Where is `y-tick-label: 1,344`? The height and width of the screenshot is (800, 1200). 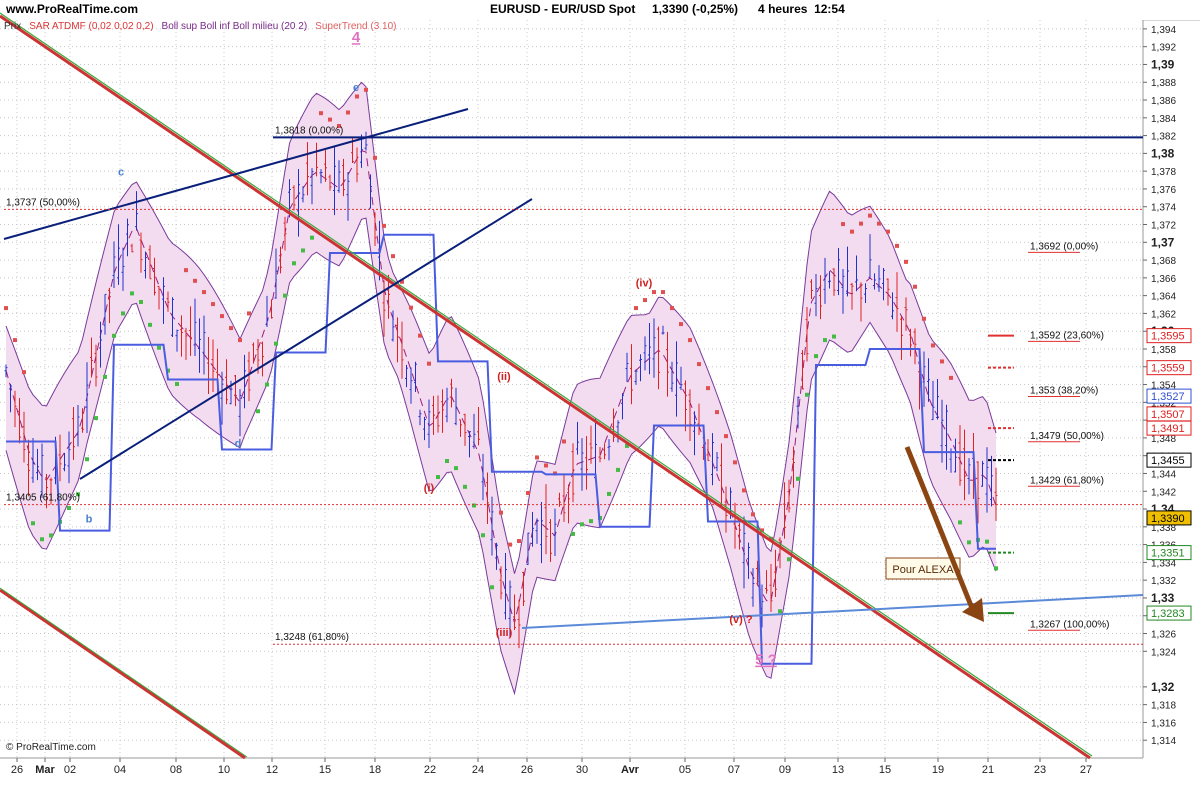 y-tick-label: 1,344 is located at coordinates (1163, 474).